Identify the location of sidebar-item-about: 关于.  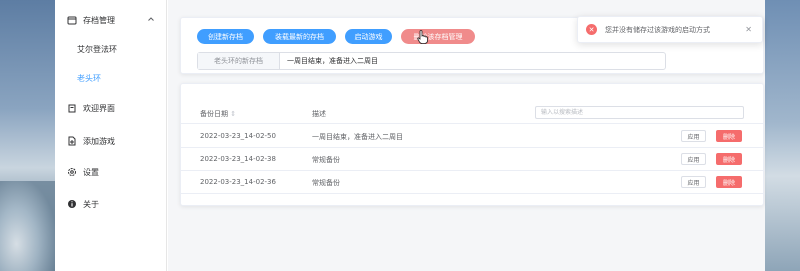
(111, 204).